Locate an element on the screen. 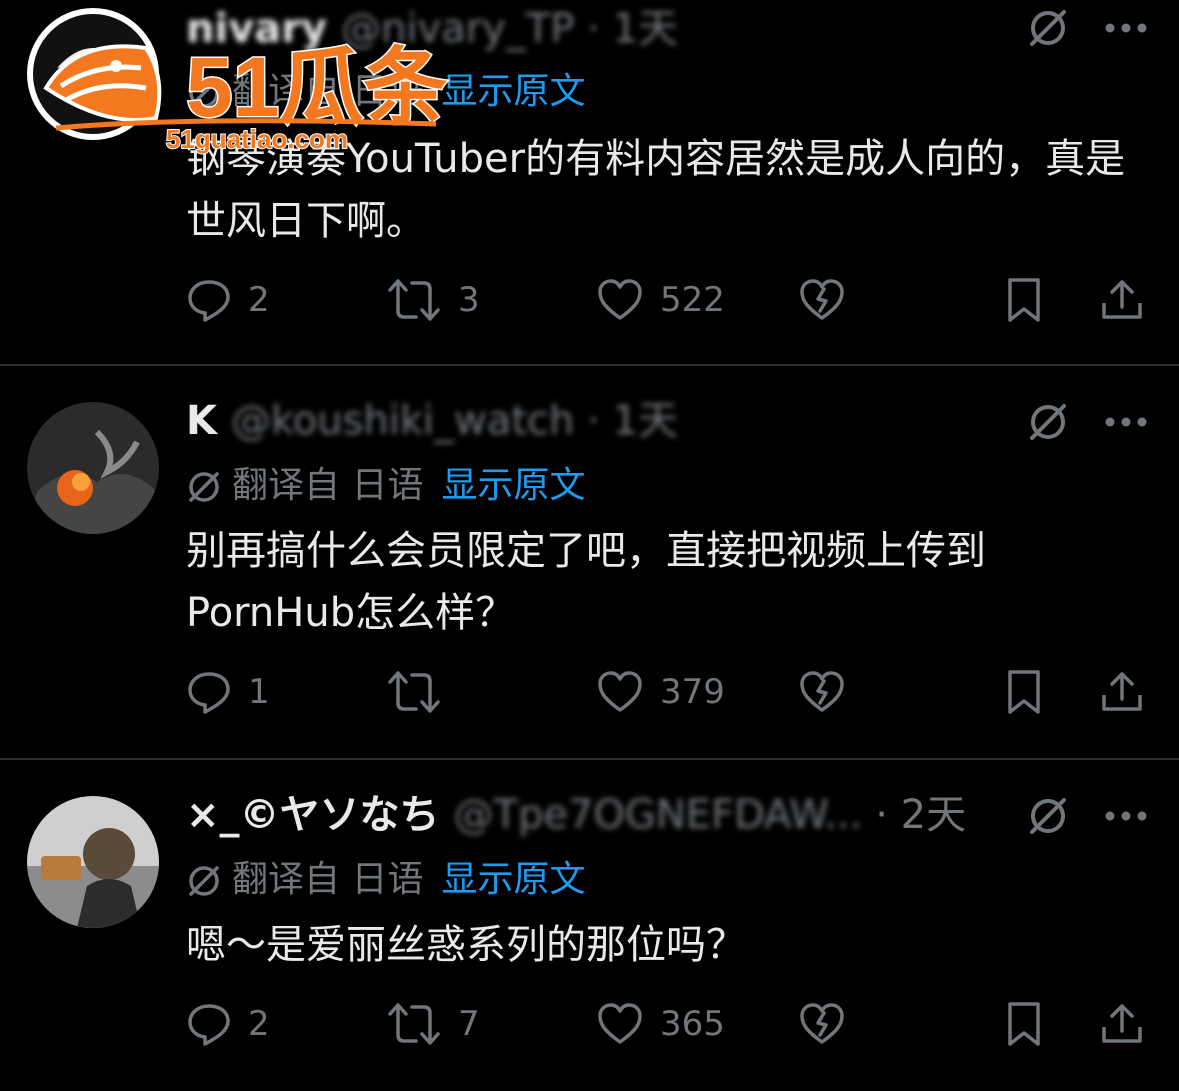 The image size is (1179, 1091). repost-button is located at coordinates (422, 692).